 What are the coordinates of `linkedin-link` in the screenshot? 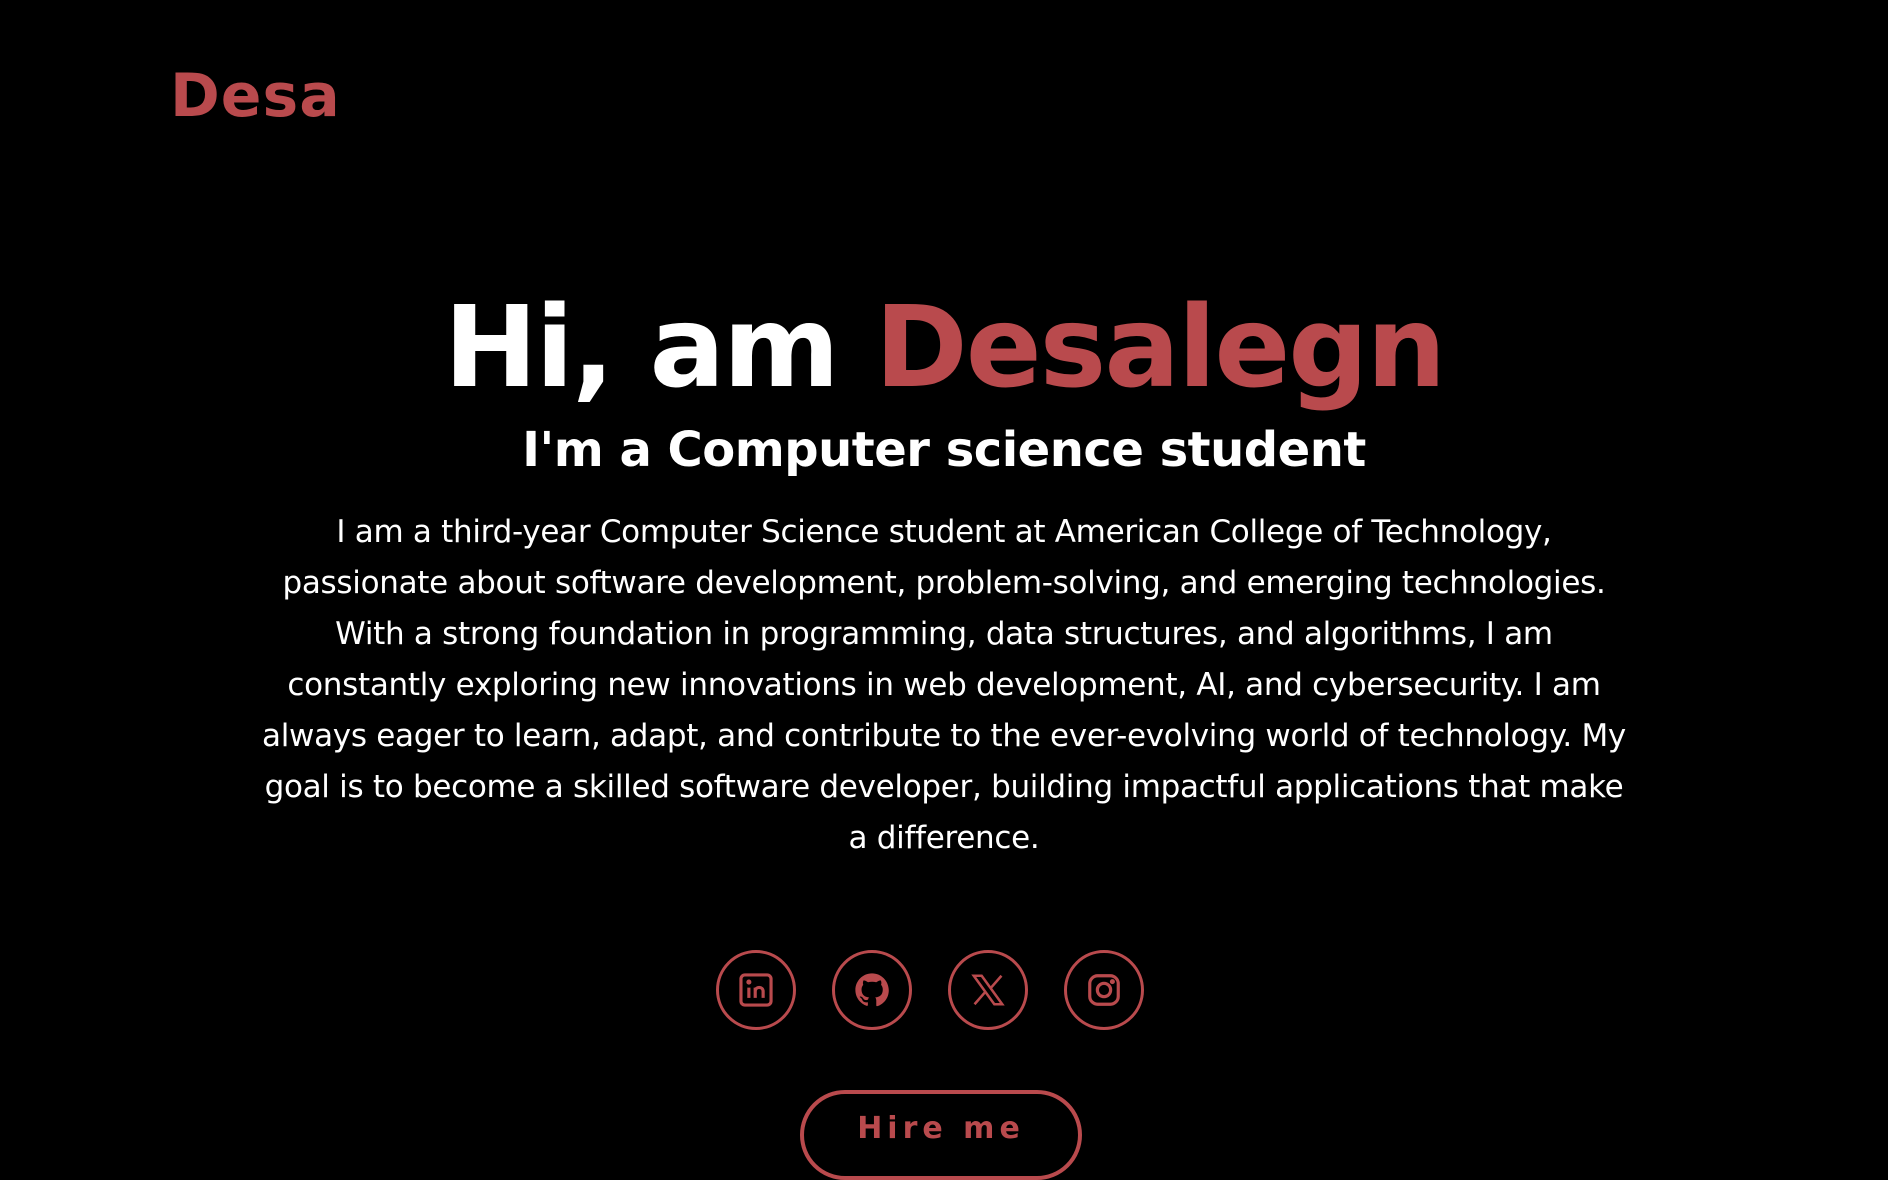 It's located at (756, 990).